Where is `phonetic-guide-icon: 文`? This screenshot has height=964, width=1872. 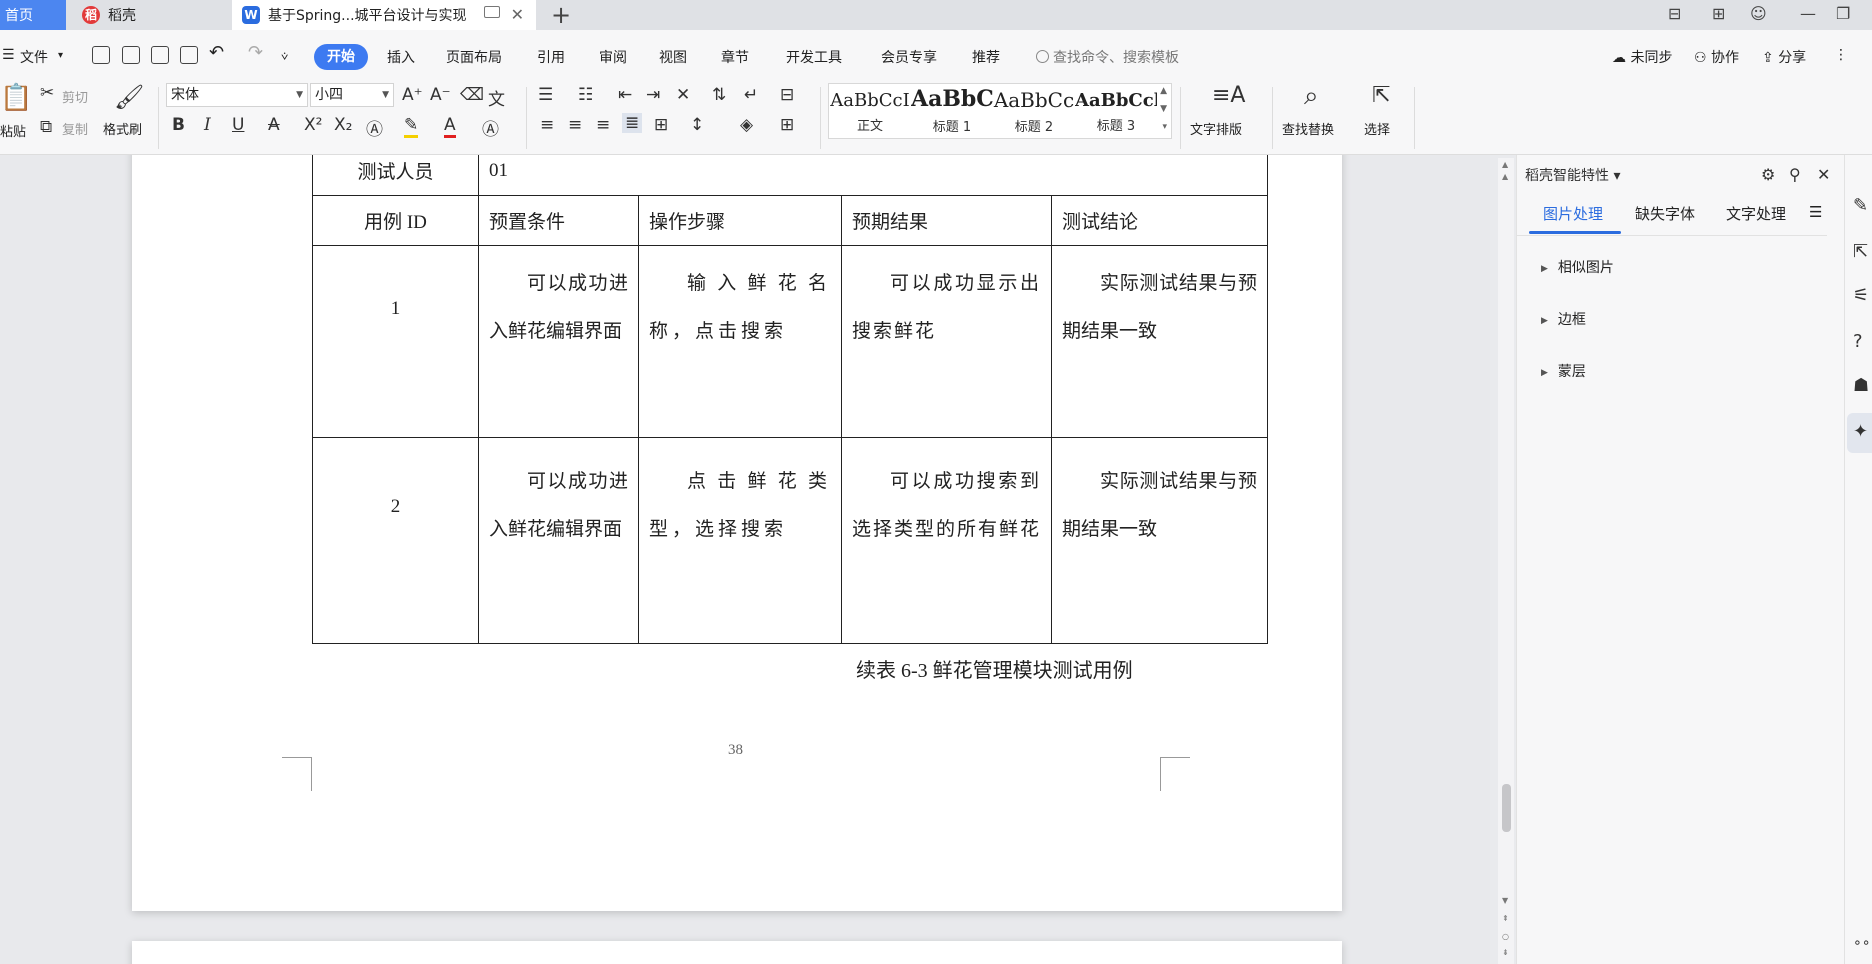
phonetic-guide-icon: 文 is located at coordinates (496, 97).